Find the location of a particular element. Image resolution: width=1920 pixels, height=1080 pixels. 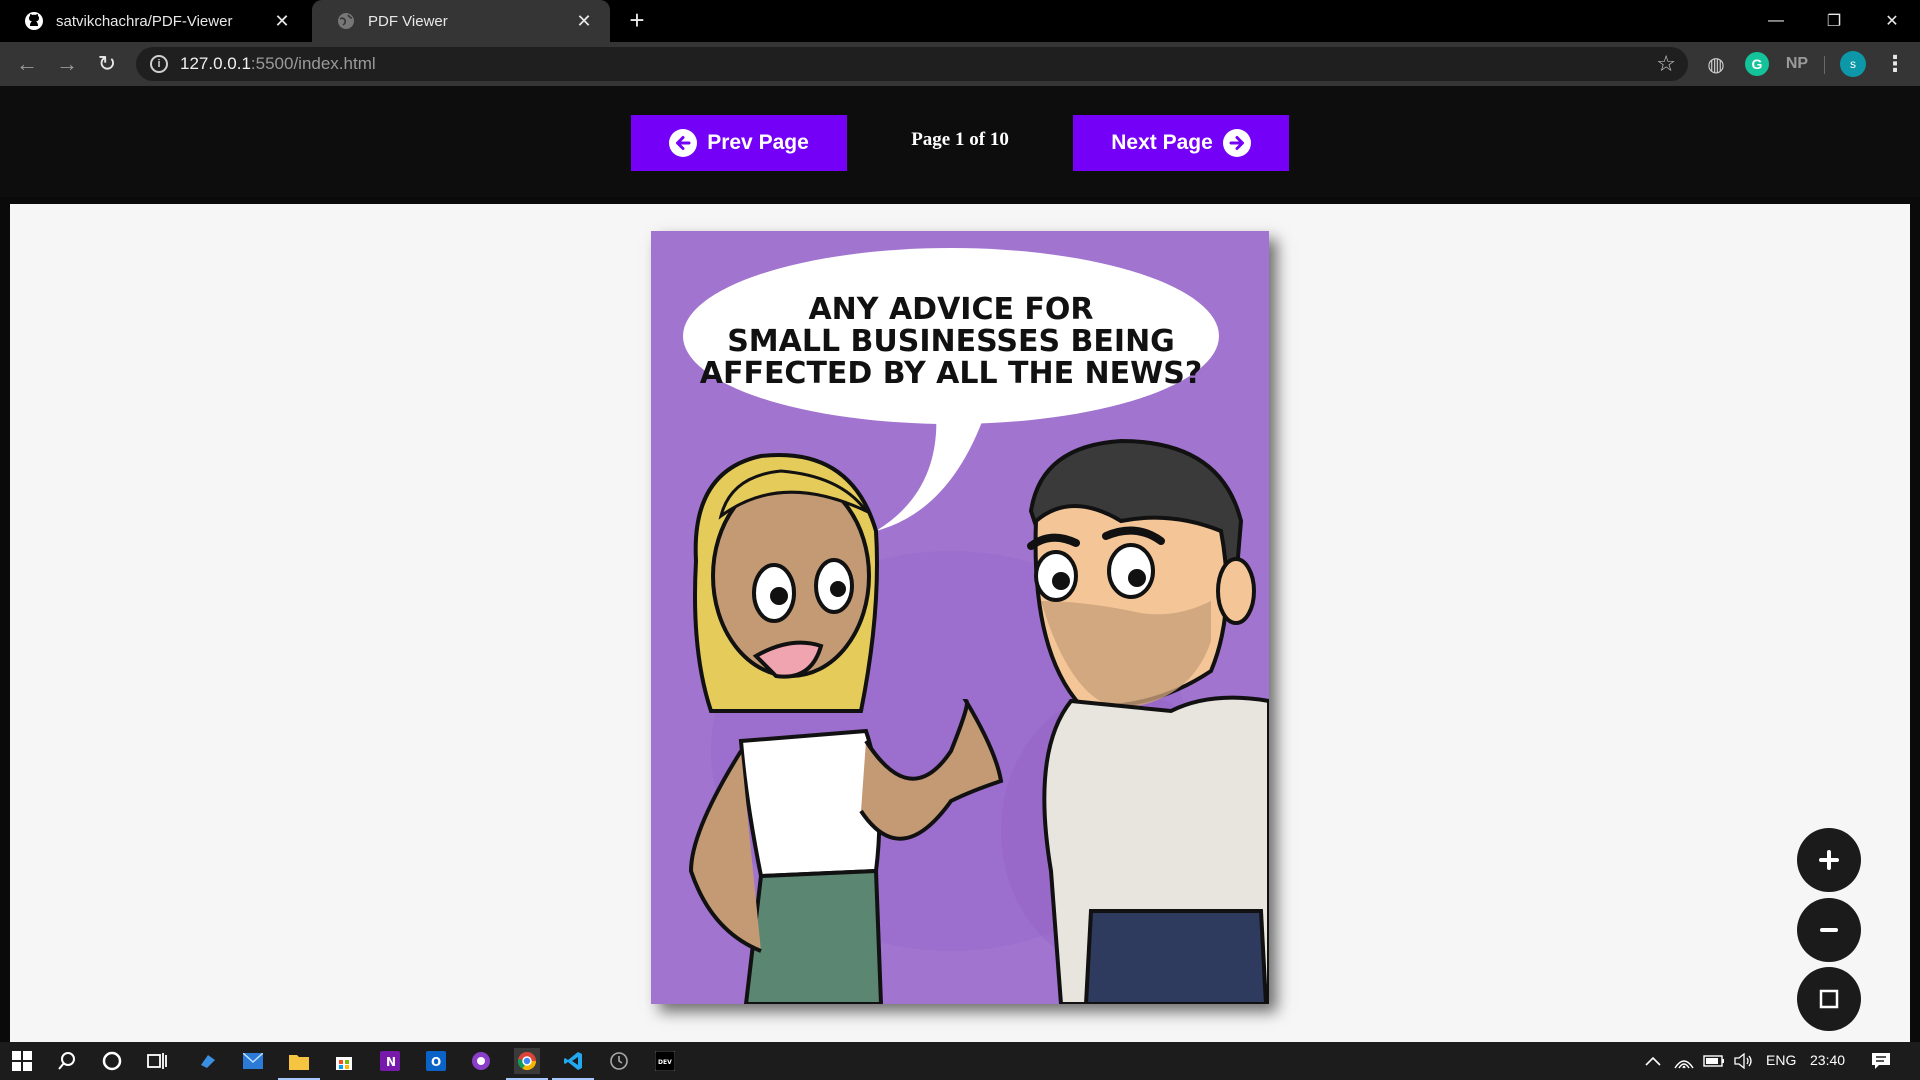

pdf-nav-bar: Prev Page Page 1 of 10 Next Page is located at coordinates (960, 141).